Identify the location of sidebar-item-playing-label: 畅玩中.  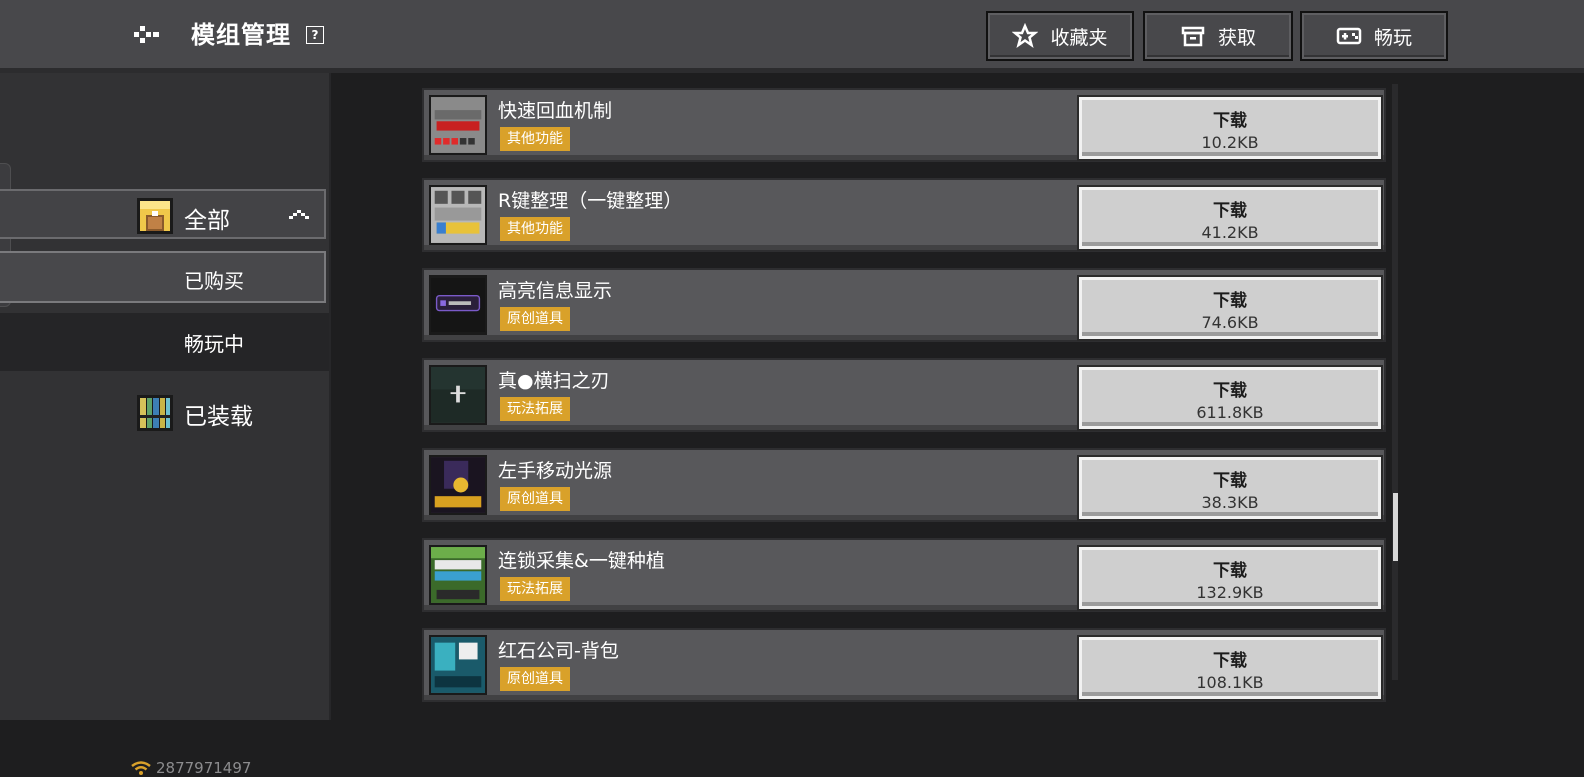
(214, 344).